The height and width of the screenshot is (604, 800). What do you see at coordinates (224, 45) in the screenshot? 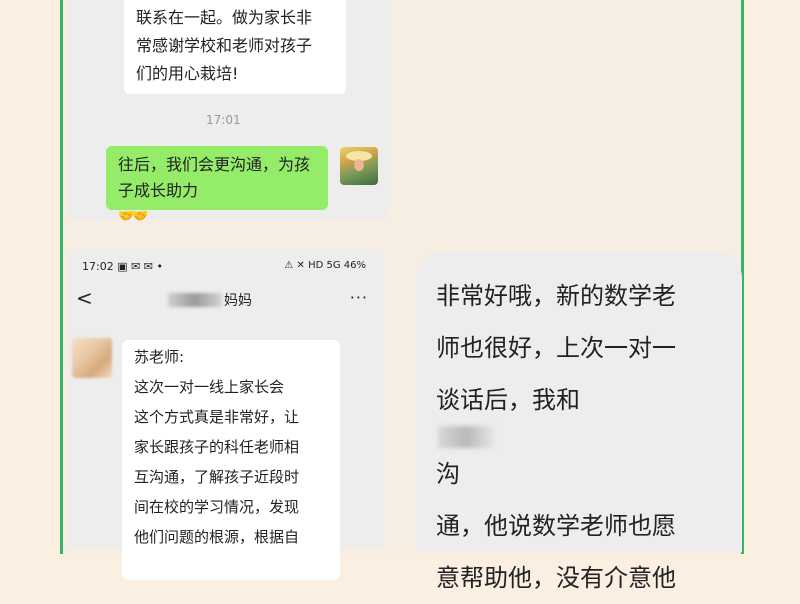
I see `message-line: 常感谢学校和老师对孩子` at bounding box center [224, 45].